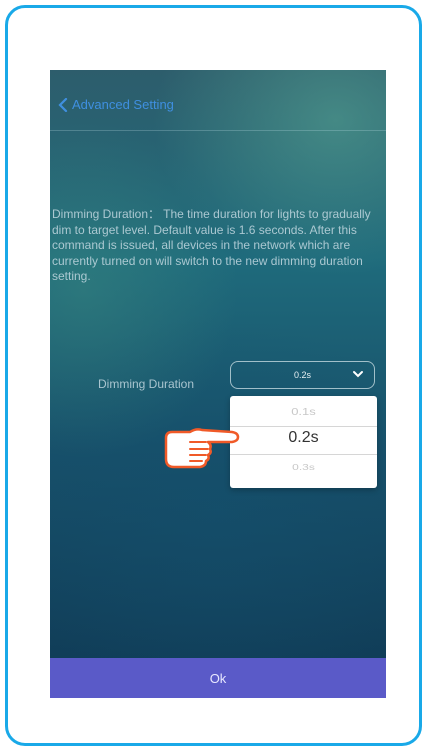 This screenshot has width=431, height=754. Describe the element at coordinates (303, 438) in the screenshot. I see `picker-option-selected: 0.2s` at that location.